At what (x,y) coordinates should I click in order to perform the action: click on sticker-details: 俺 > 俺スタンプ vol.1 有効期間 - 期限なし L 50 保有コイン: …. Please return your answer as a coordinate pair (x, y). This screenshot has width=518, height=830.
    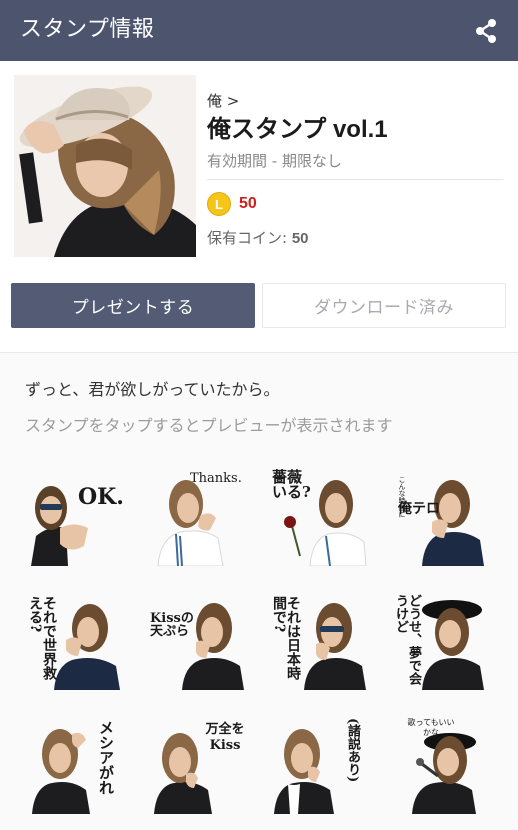
    Looking at the image, I should click on (355, 170).